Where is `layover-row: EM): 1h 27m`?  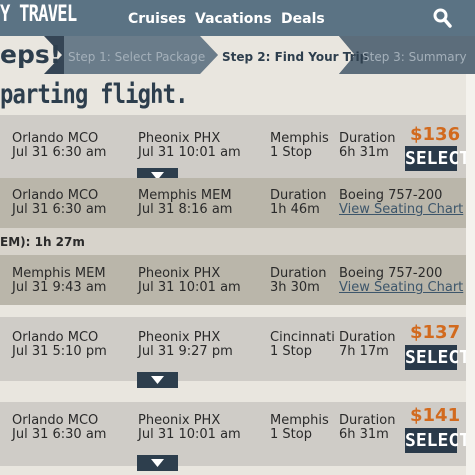 layover-row: EM): 1h 27m is located at coordinates (233, 241).